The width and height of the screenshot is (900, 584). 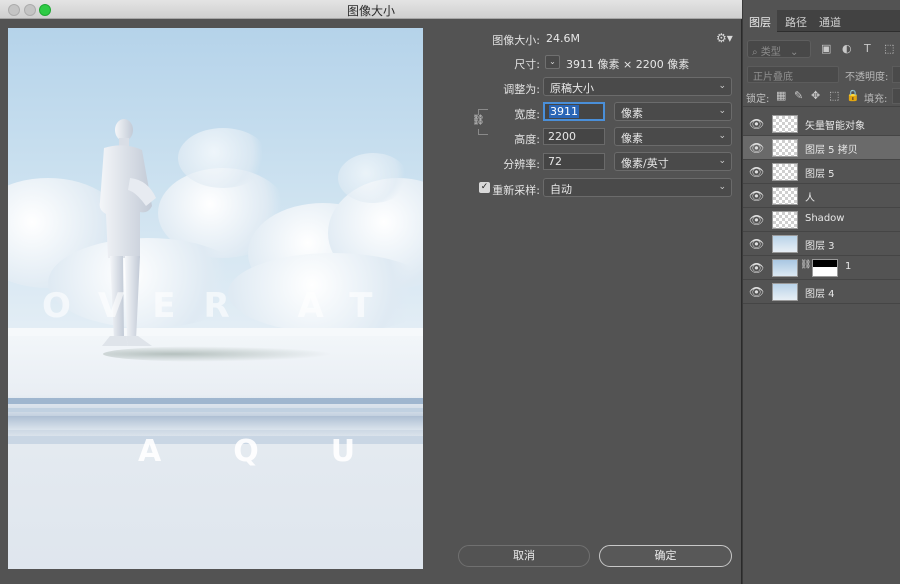 What do you see at coordinates (830, 22) in the screenshot?
I see `tab-channels: 通道` at bounding box center [830, 22].